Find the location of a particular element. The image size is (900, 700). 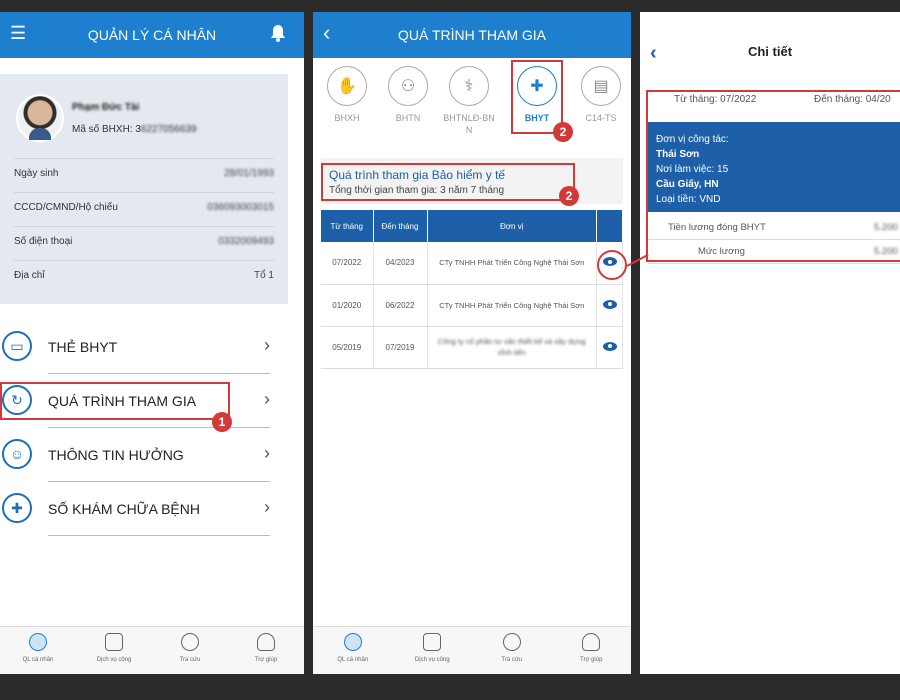

header-bar: ‹ QUÁ TRÌNH THAM GIA is located at coordinates (472, 35).